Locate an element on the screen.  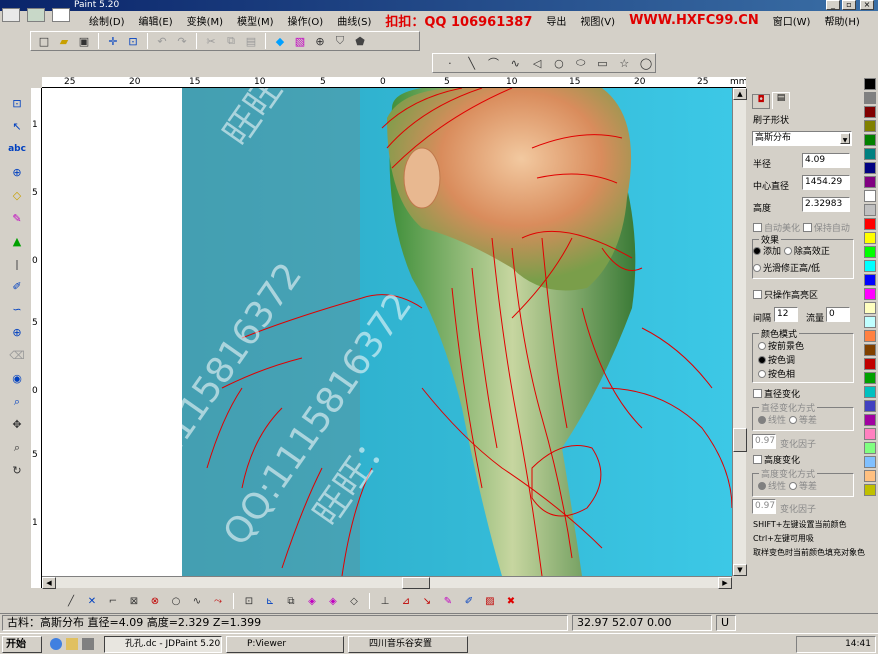
minimize-button: _ is located at coordinates (833, 5).